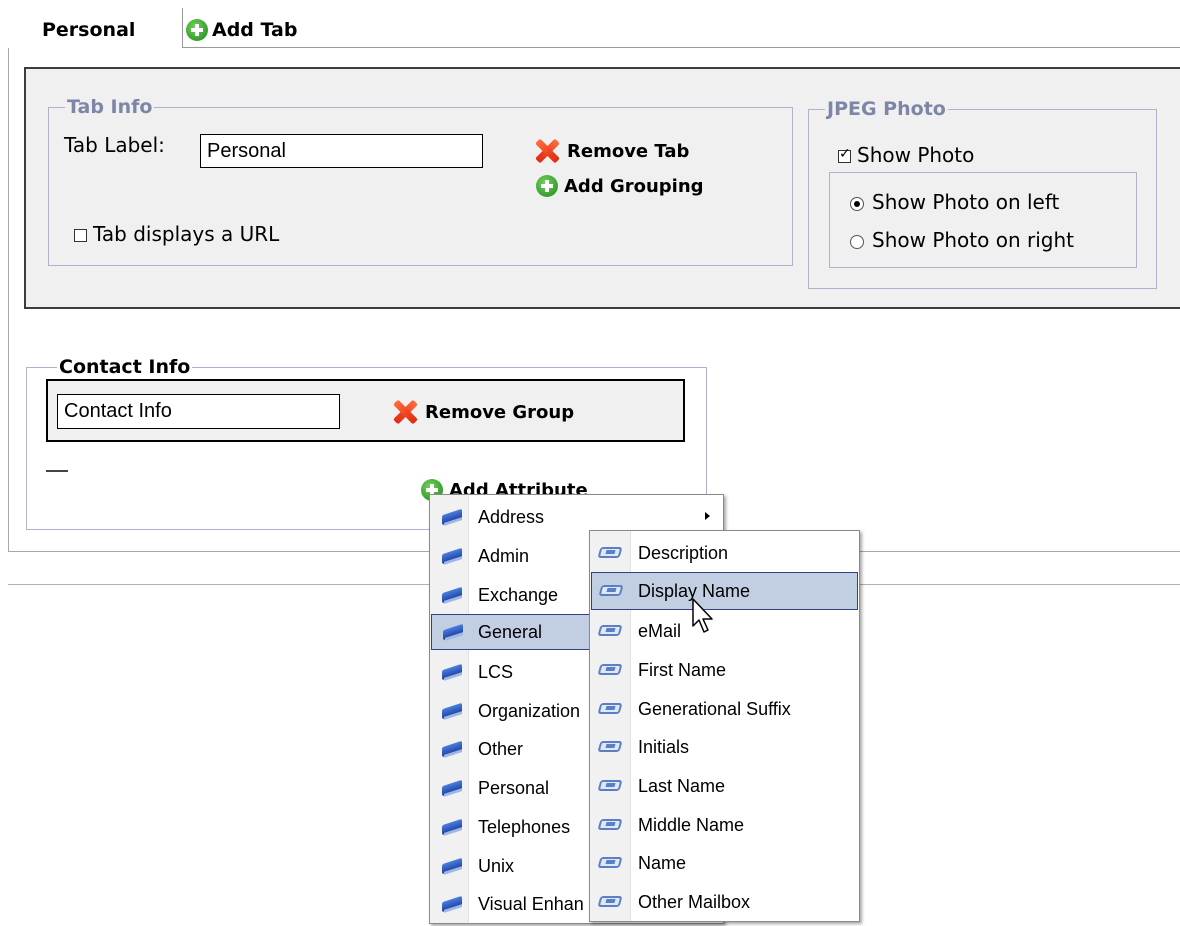  I want to click on tab-url-option: Tab displays a URL, so click(176, 234).